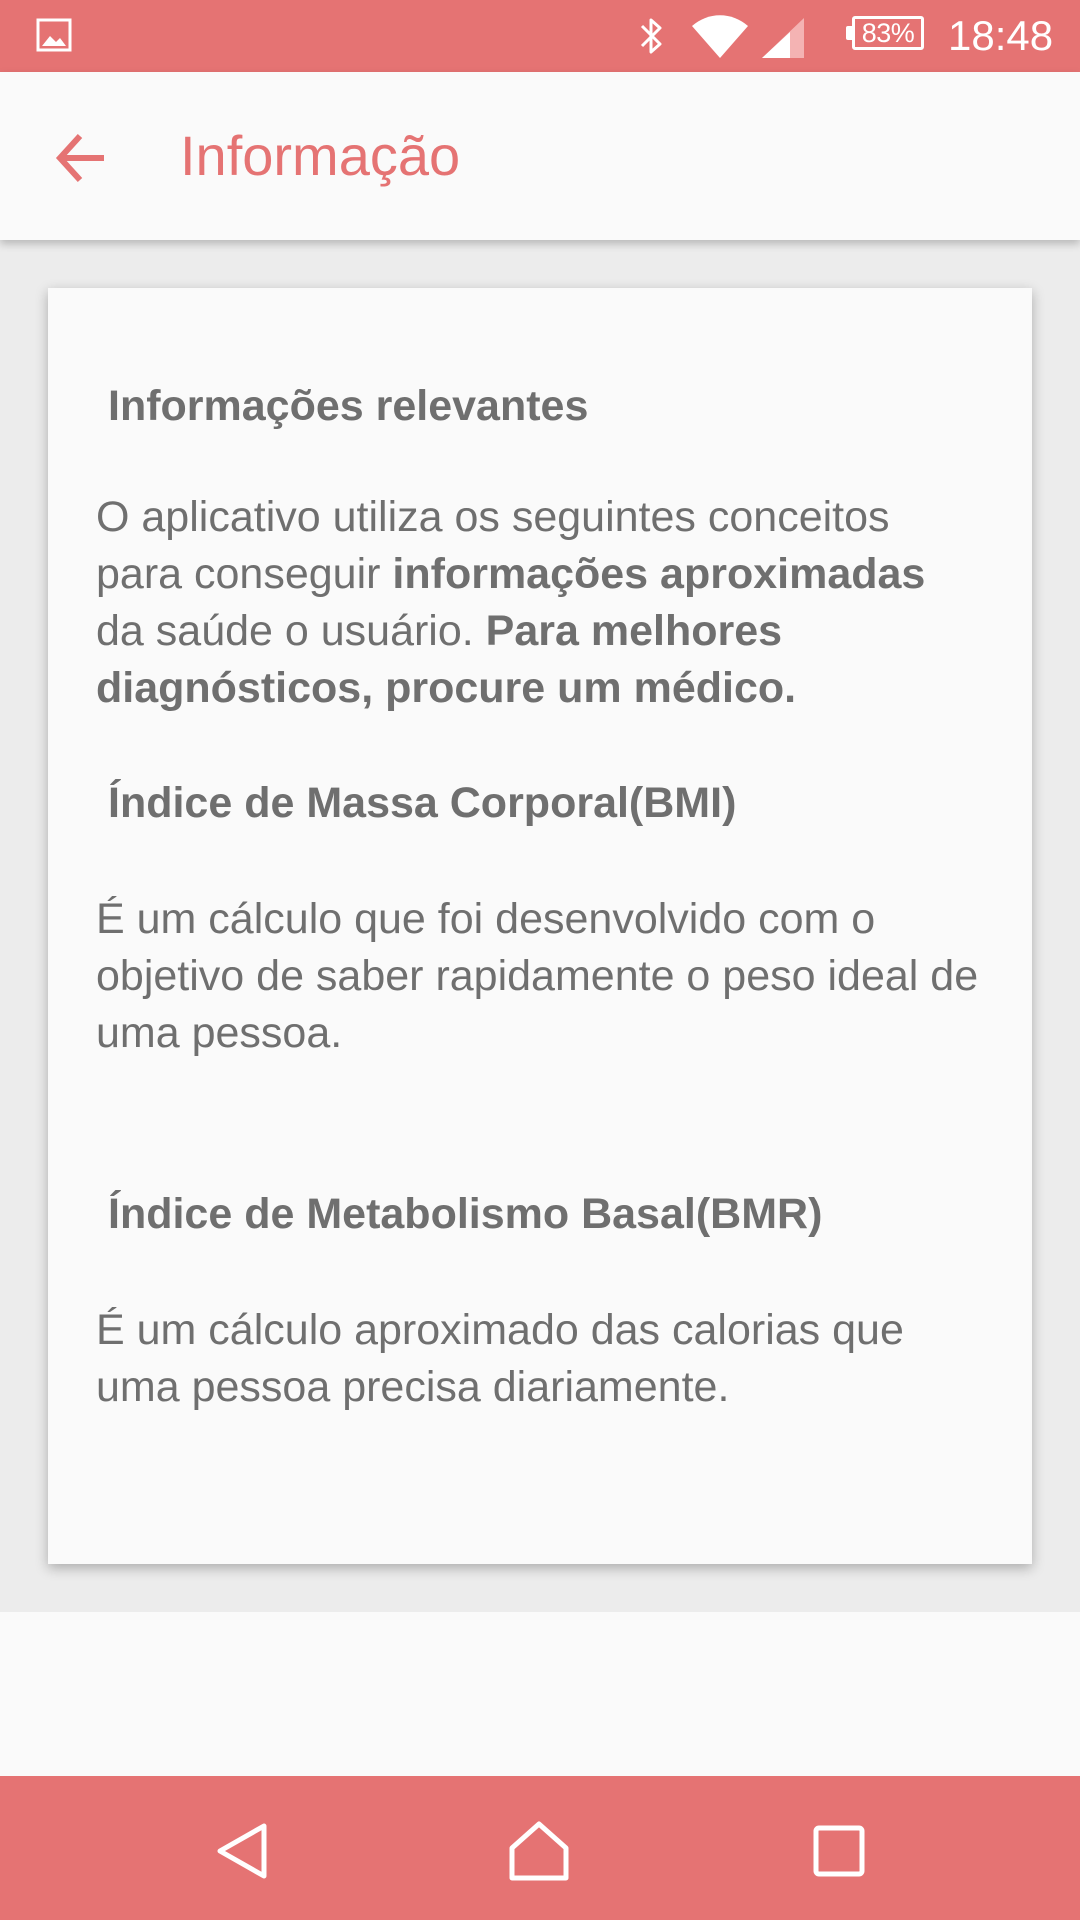 Image resolution: width=1080 pixels, height=1920 pixels. What do you see at coordinates (348, 406) in the screenshot?
I see `section-heading-relevant-info: Informações relevantes` at bounding box center [348, 406].